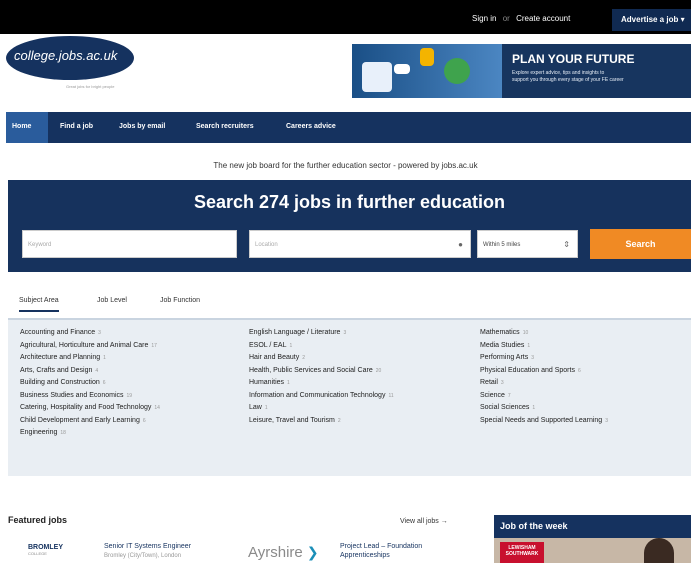 Image resolution: width=691 pixels, height=563 pixels. Describe the element at coordinates (527, 244) in the screenshot. I see `distance-select: Within 5 miles ⇕` at that location.